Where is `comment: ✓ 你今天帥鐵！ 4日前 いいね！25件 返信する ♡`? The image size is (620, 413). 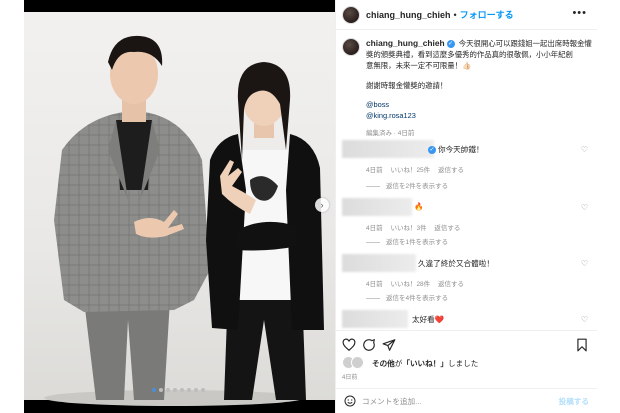
comment: ✓ 你今天帥鐵！ 4日前 いいね！25件 返信する ♡ is located at coordinates (467, 158).